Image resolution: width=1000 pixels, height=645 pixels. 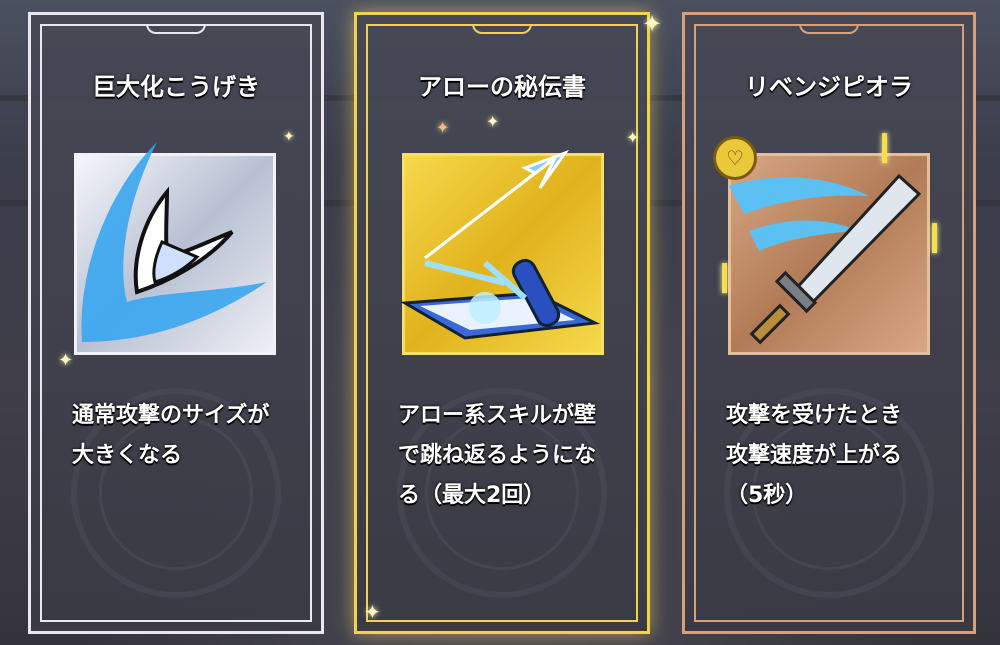 What do you see at coordinates (829, 87) in the screenshot?
I see `card-title: リベンジピオラ` at bounding box center [829, 87].